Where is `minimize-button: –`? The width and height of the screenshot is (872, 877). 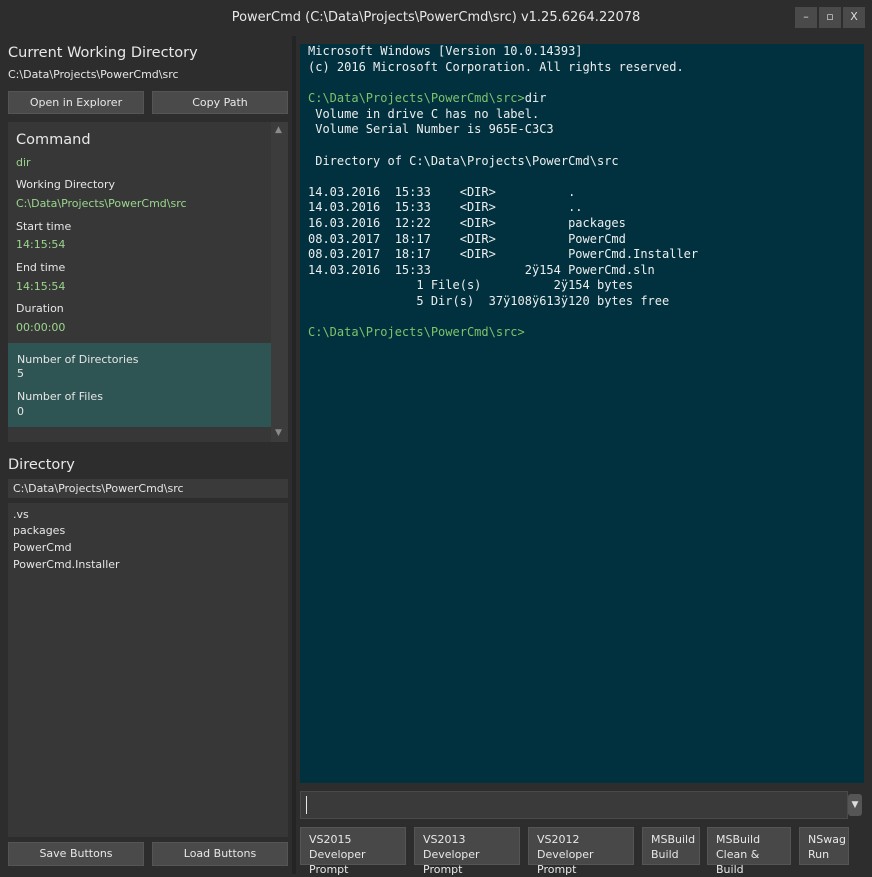 minimize-button: – is located at coordinates (806, 17).